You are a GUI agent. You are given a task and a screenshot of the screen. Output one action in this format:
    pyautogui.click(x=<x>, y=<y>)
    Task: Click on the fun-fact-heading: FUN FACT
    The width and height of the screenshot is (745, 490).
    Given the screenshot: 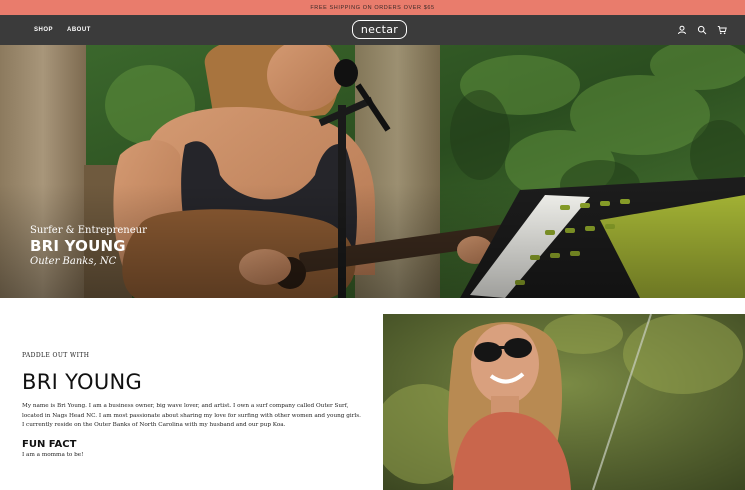 What is the action you would take?
    pyautogui.click(x=49, y=444)
    